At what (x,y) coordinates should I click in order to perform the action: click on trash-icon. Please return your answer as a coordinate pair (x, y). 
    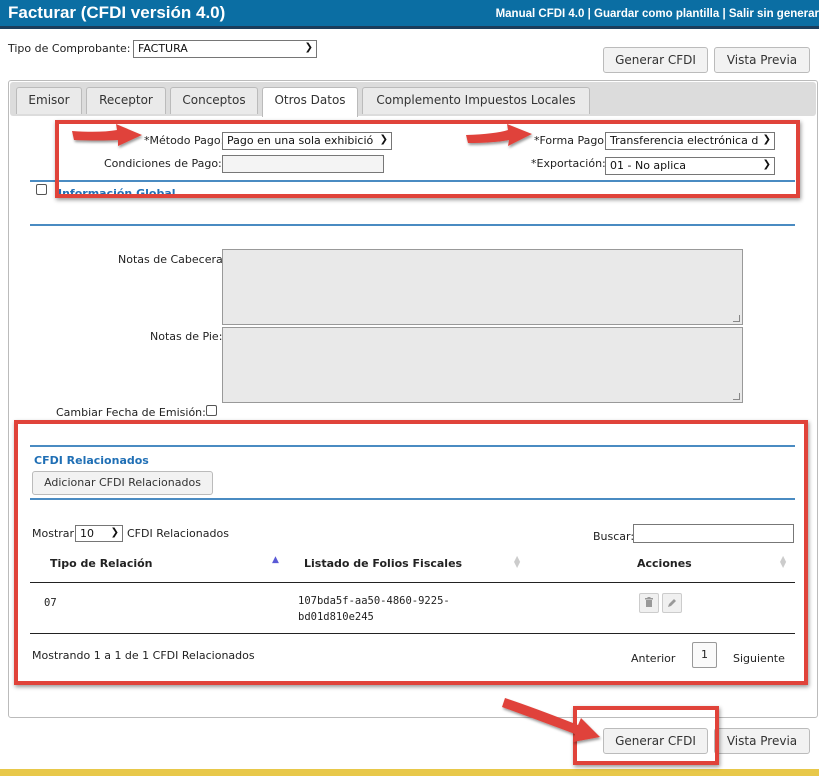
    Looking at the image, I should click on (649, 602).